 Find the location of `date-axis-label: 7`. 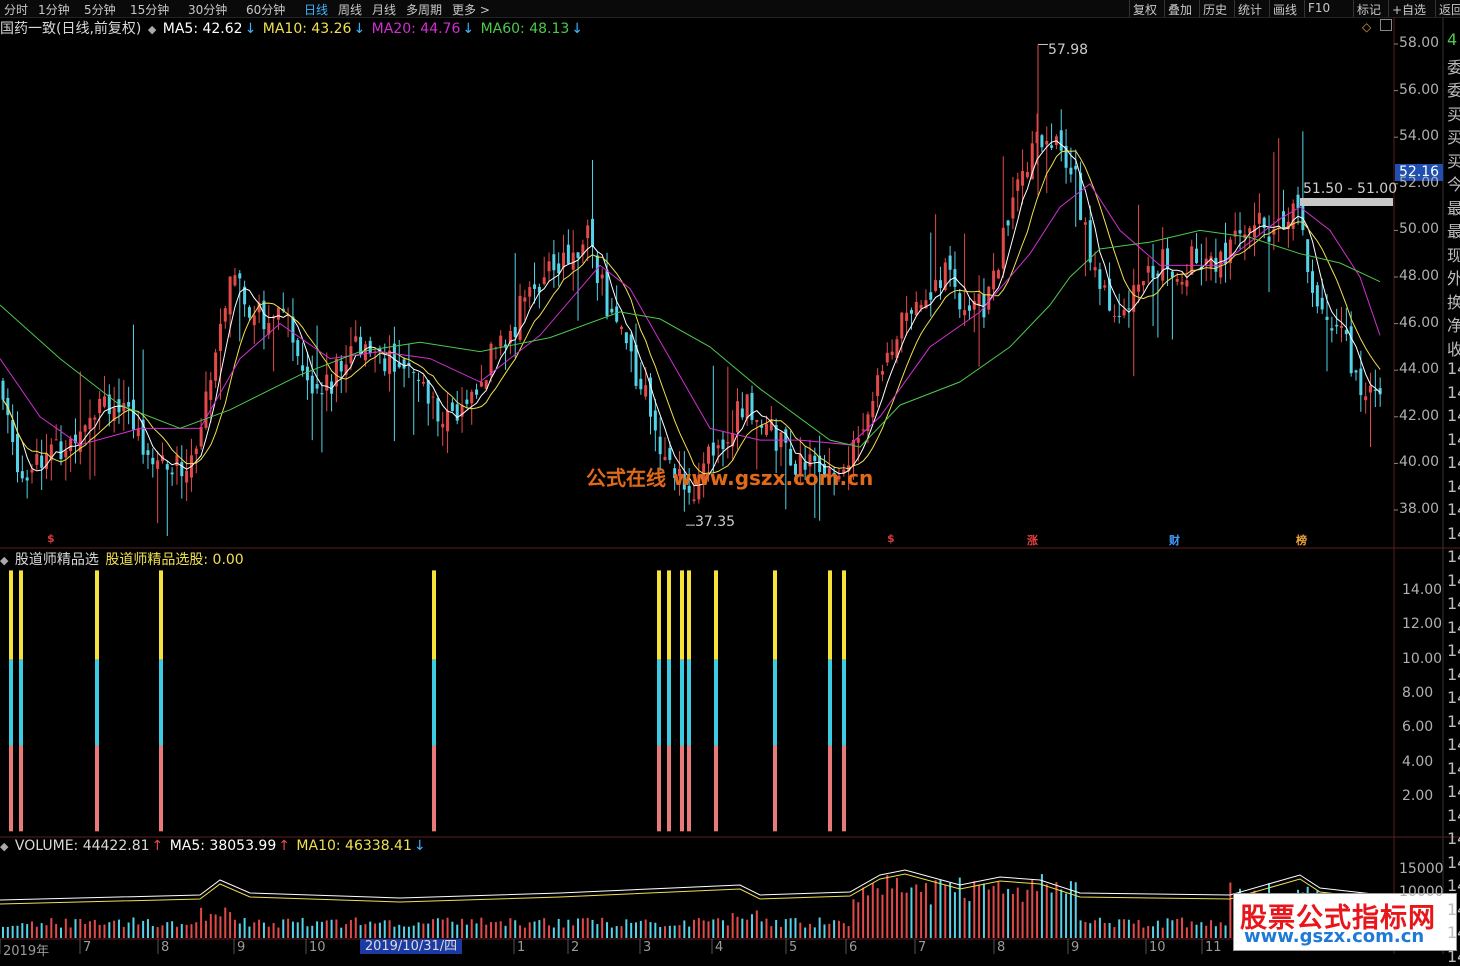

date-axis-label: 7 is located at coordinates (922, 947).